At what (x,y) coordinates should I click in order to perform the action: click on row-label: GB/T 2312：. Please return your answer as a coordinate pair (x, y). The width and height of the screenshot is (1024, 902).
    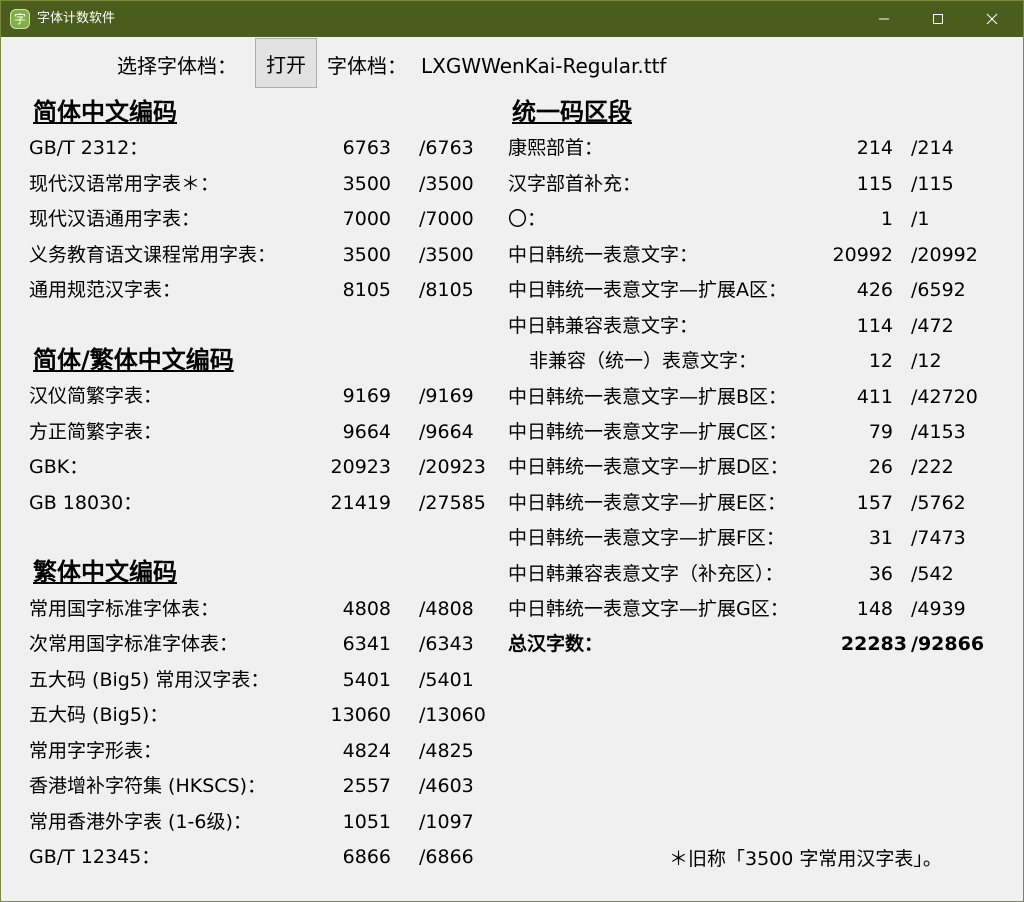
    Looking at the image, I should click on (89, 148).